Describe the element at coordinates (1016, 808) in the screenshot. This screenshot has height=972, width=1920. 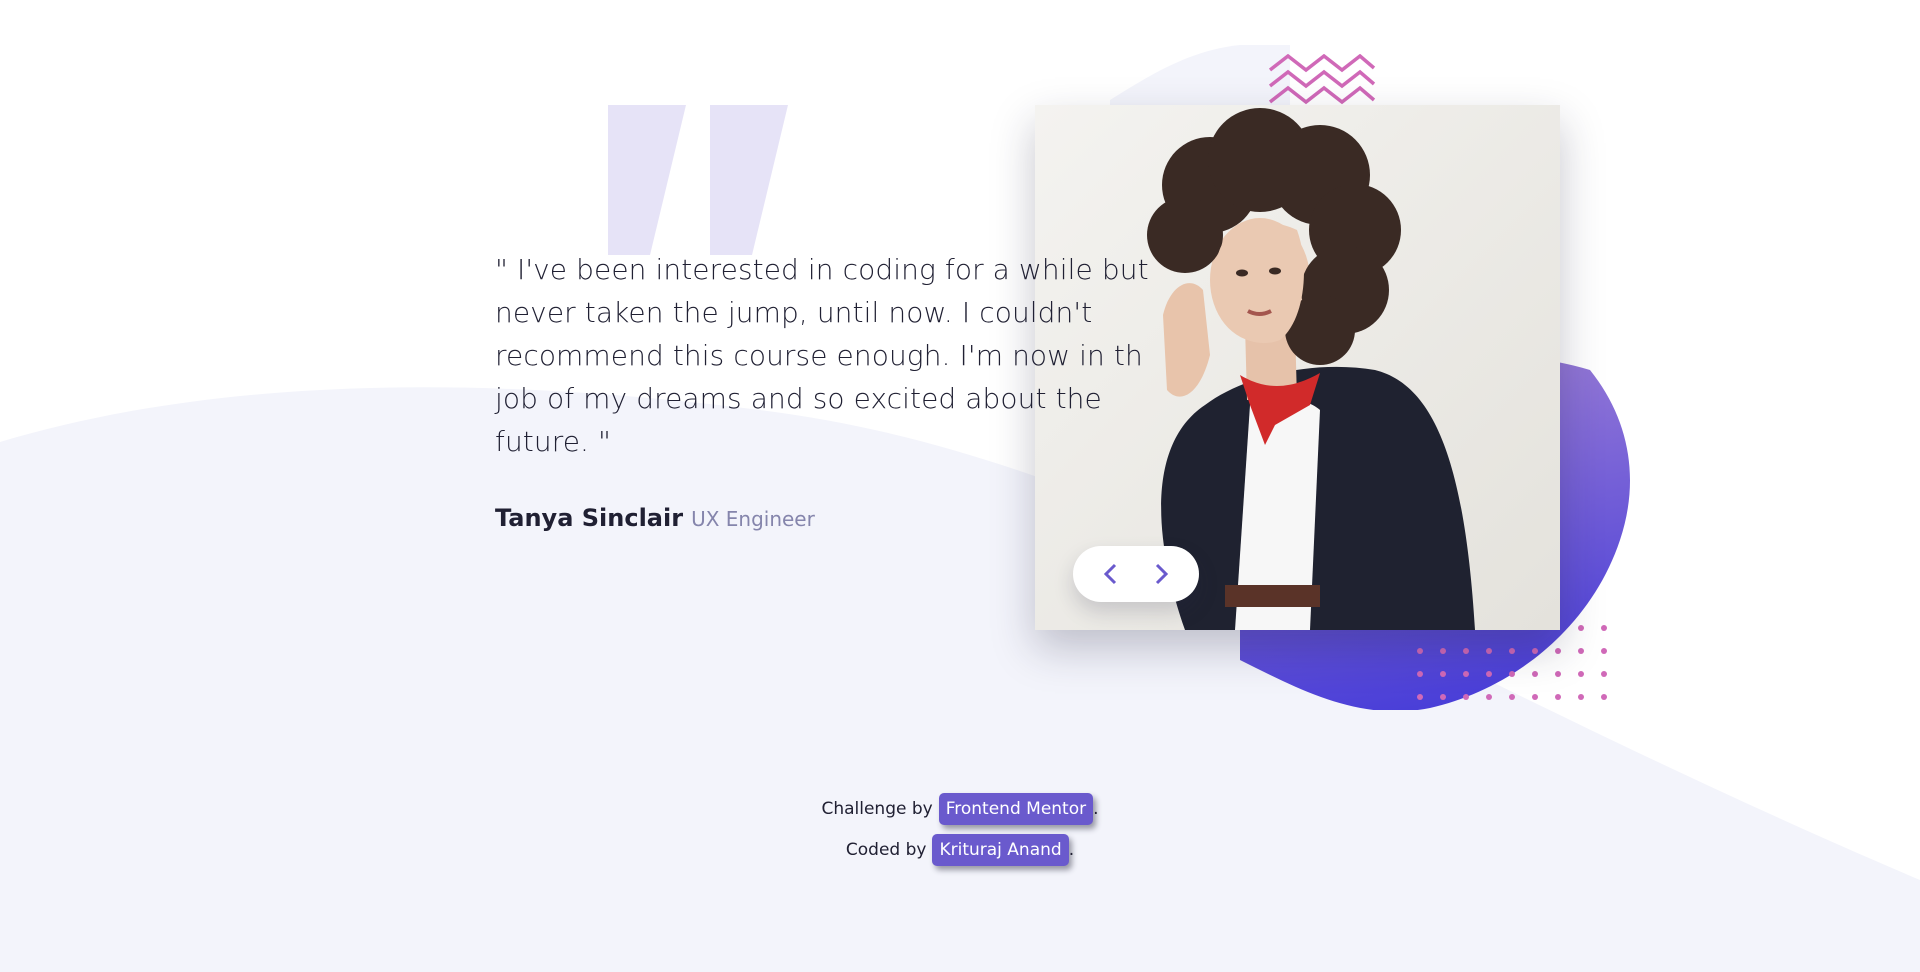
I see `frontend-mentor-link: Frontend Mentor` at that location.